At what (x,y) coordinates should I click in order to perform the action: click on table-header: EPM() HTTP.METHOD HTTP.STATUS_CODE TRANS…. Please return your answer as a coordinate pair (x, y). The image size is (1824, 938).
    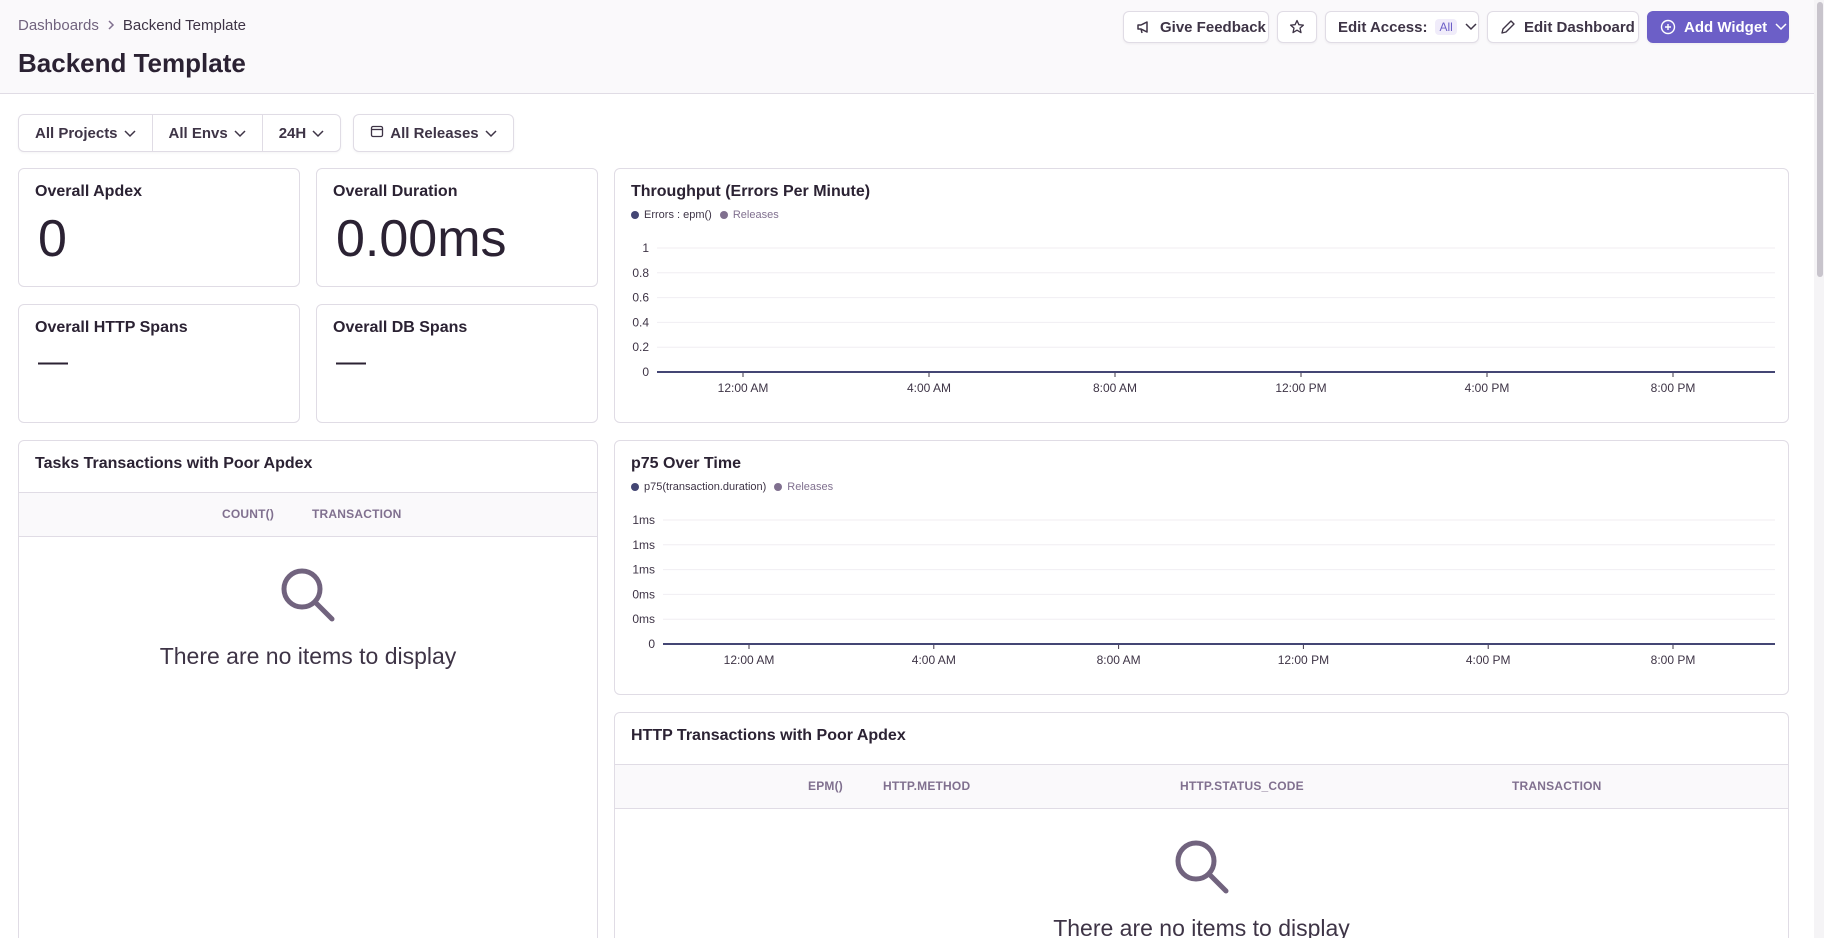
    Looking at the image, I should click on (1201, 786).